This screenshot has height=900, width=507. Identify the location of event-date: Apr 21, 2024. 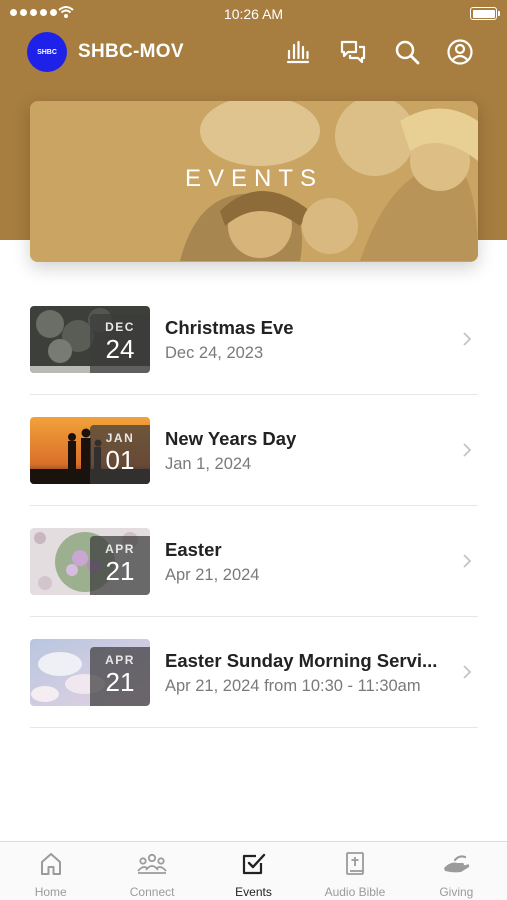
(212, 575).